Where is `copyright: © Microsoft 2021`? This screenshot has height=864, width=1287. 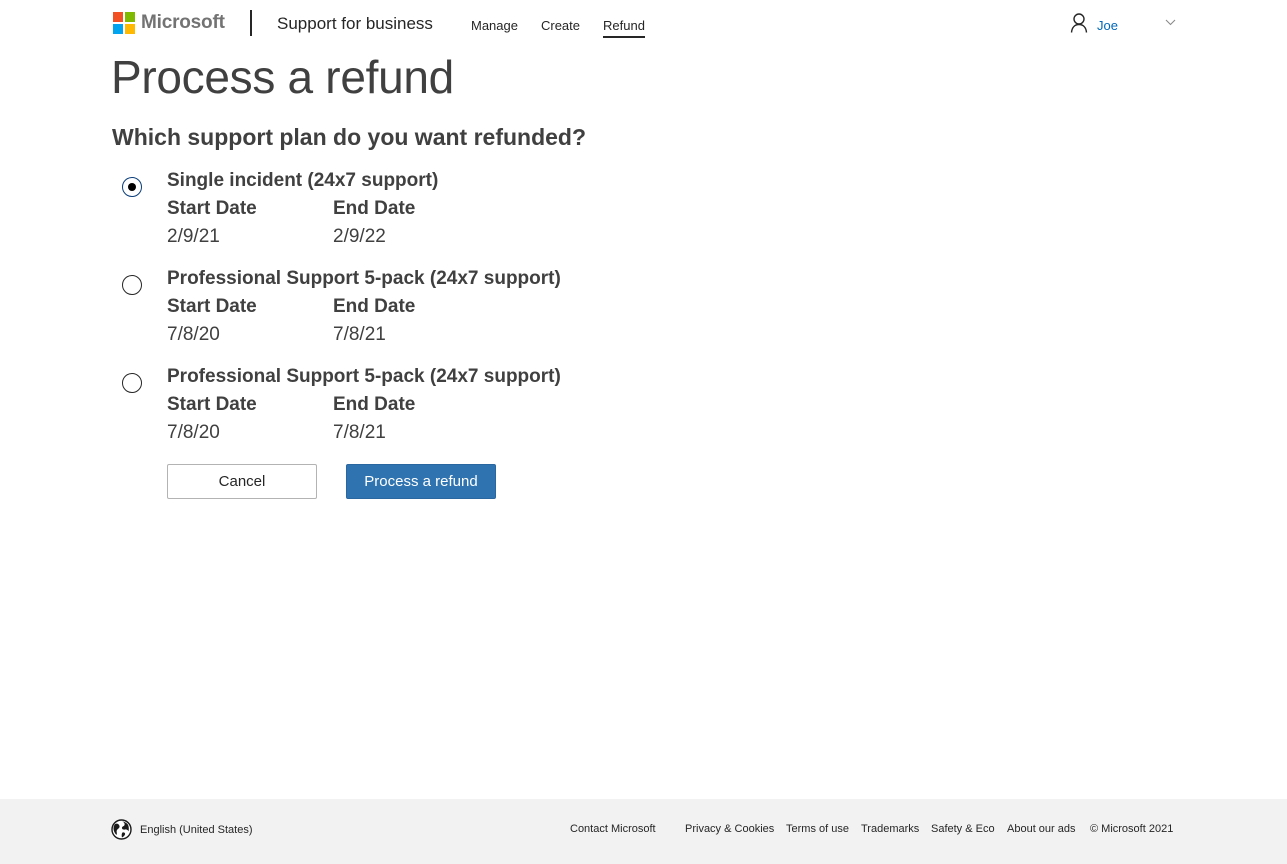
copyright: © Microsoft 2021 is located at coordinates (1132, 829).